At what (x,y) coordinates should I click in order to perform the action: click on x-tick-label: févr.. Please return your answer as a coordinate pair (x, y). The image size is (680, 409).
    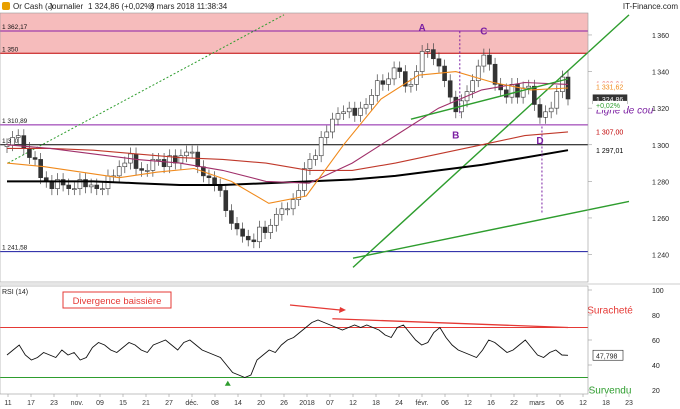
    Looking at the image, I should click on (421, 403).